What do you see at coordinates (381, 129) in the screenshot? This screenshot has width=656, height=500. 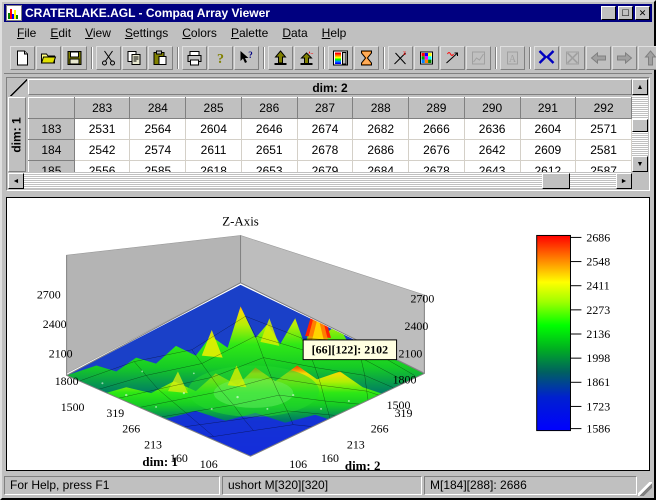 I see `grid-cell: 2682` at bounding box center [381, 129].